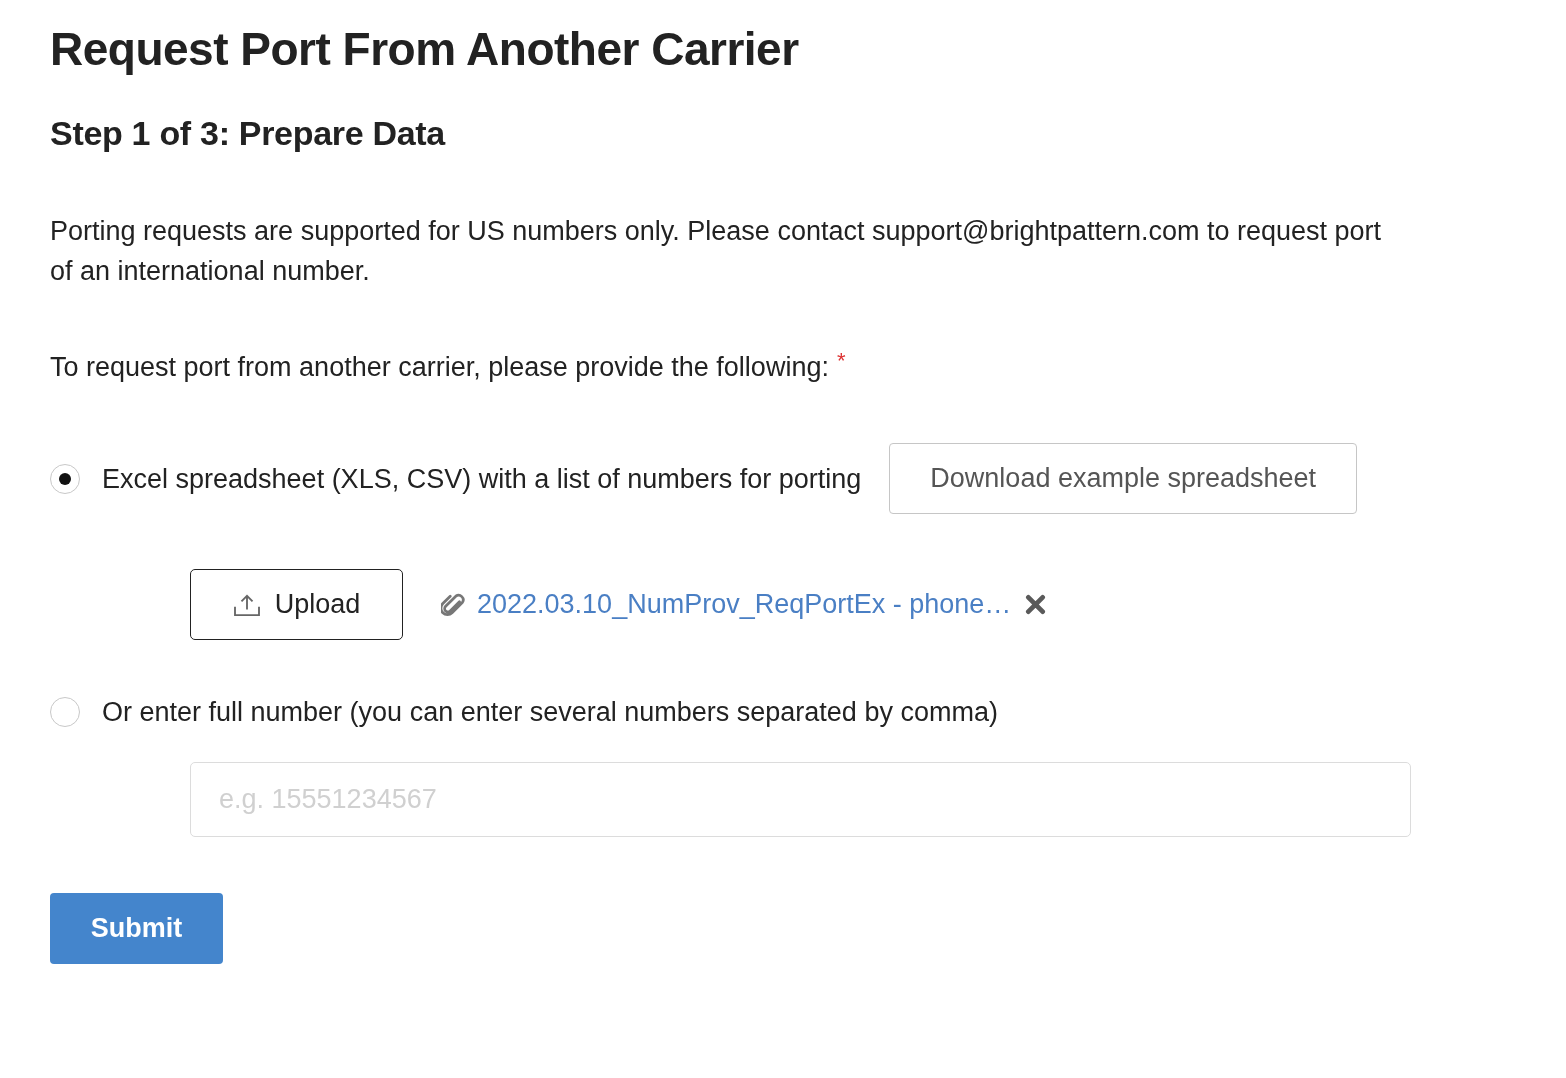 This screenshot has height=1078, width=1566. What do you see at coordinates (482, 479) in the screenshot?
I see `option-label: Excel spreadsheet (XLS, CSV) with a list of numbers for porting` at bounding box center [482, 479].